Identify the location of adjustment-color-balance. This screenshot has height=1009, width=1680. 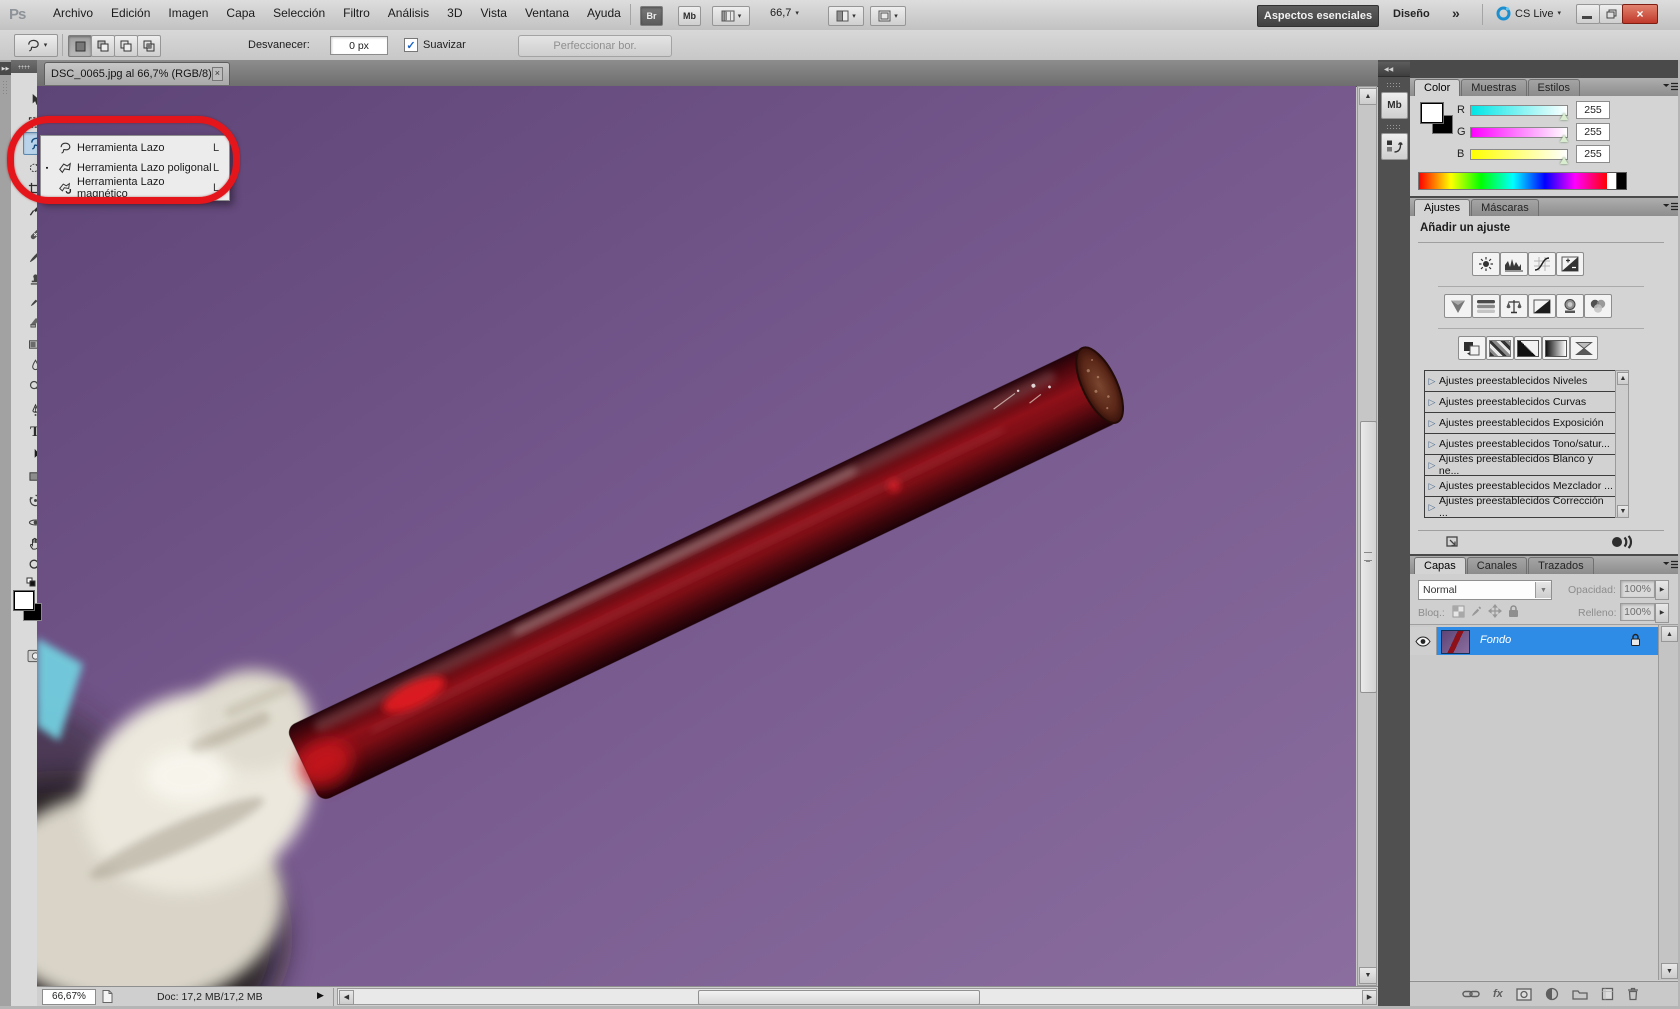
(1514, 306).